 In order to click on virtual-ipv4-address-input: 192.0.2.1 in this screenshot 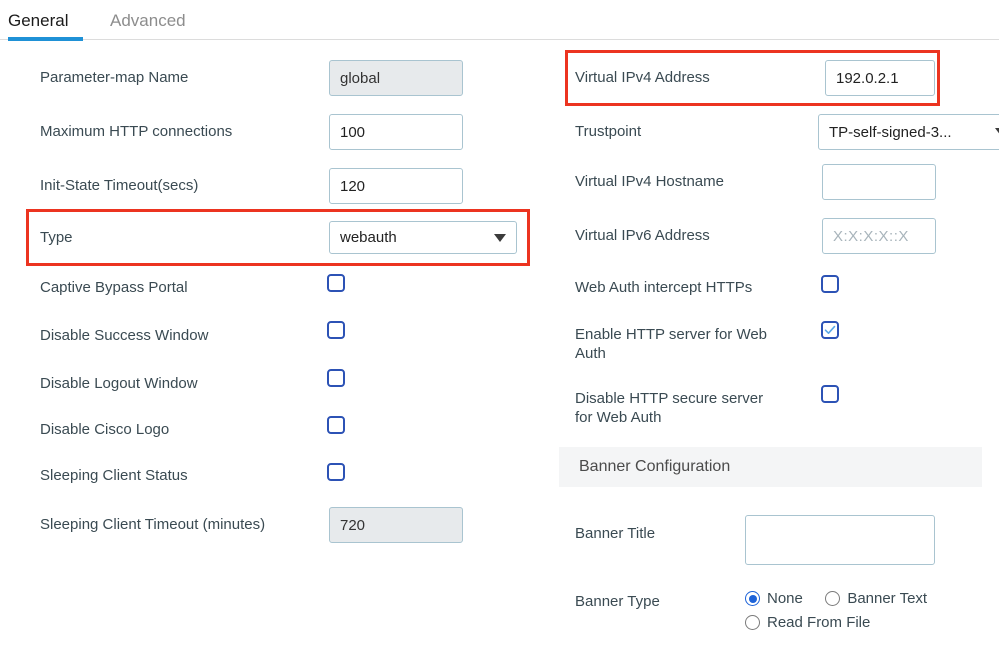, I will do `click(880, 78)`.